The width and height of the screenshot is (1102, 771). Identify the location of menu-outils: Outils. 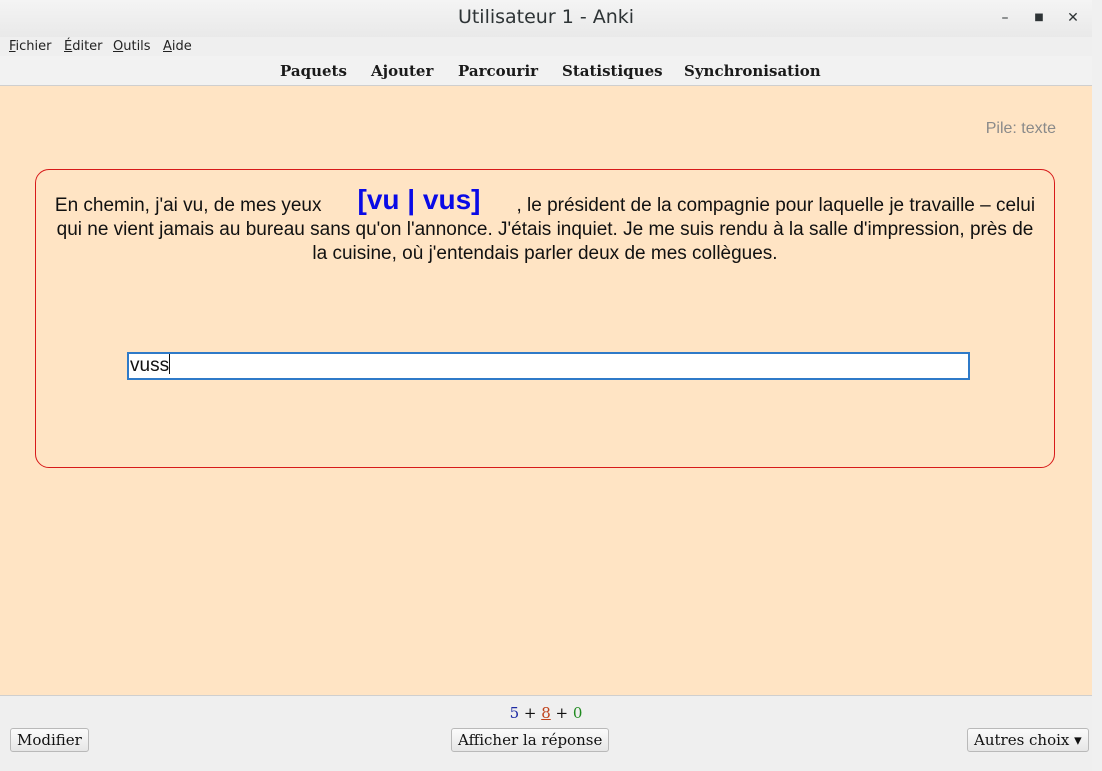
(132, 46).